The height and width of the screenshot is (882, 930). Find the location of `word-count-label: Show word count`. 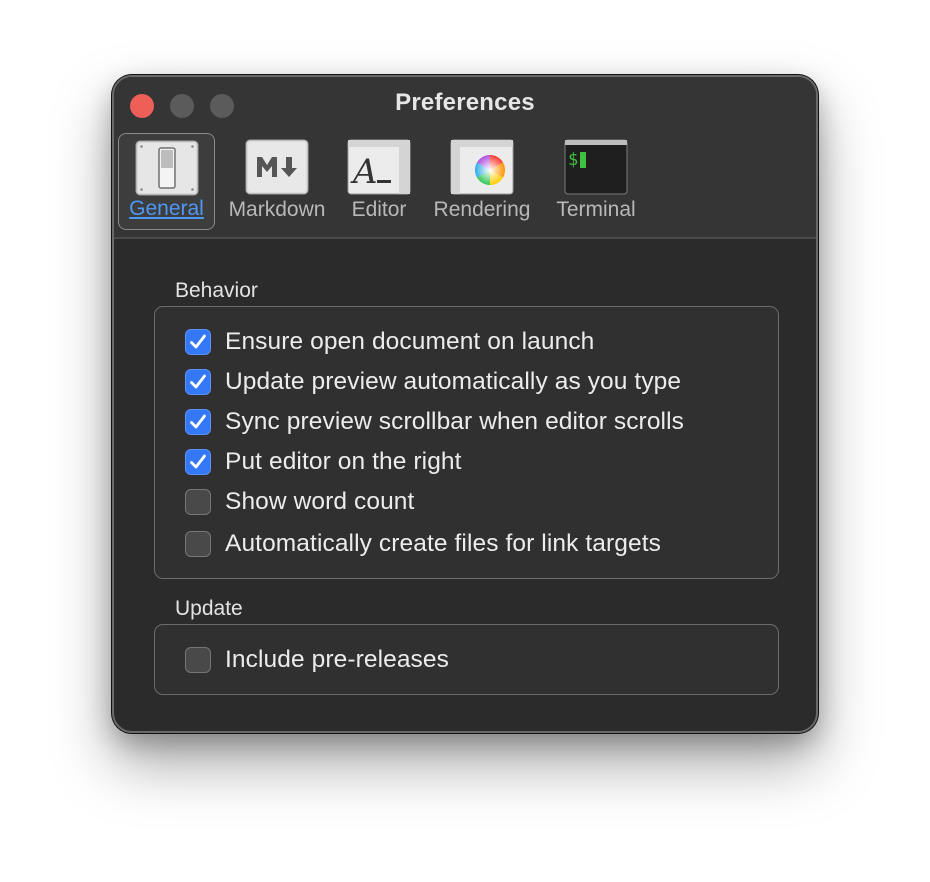

word-count-label: Show word count is located at coordinates (320, 501).